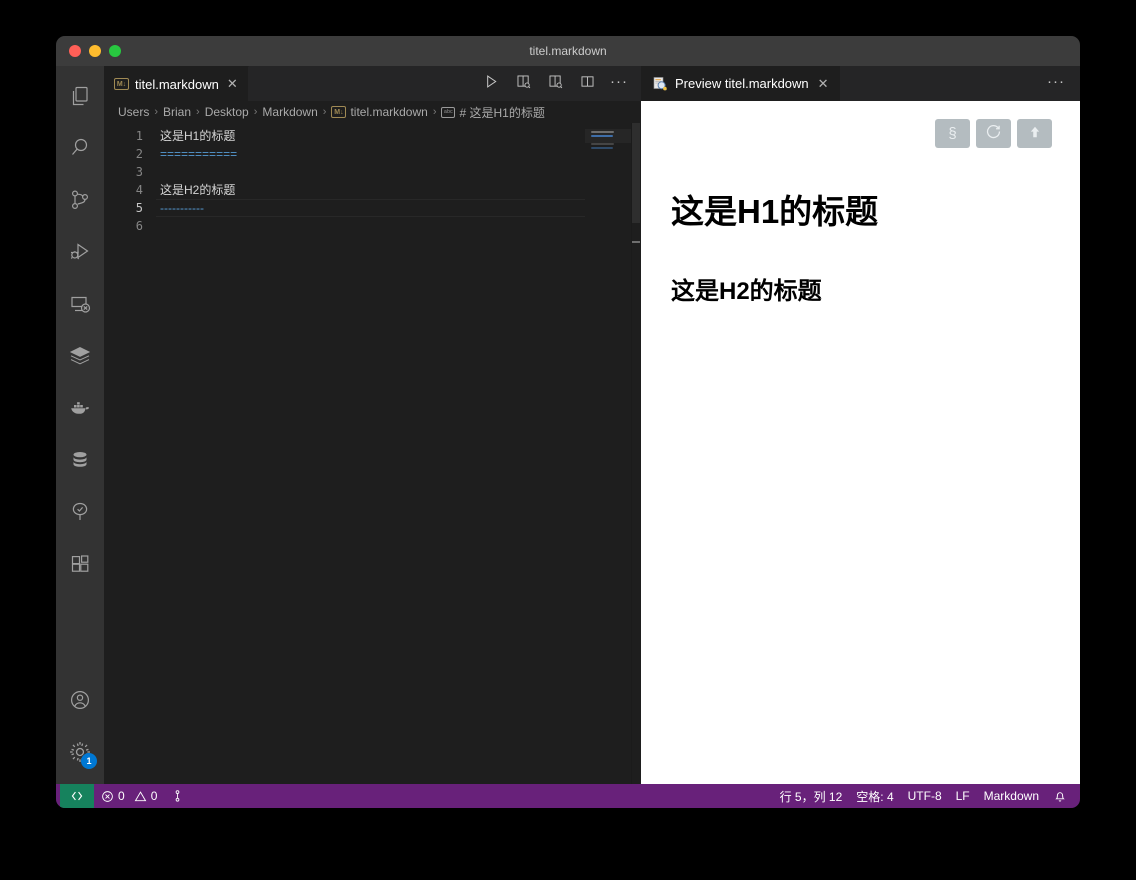  I want to click on sidebar-item-search, so click(80, 148).